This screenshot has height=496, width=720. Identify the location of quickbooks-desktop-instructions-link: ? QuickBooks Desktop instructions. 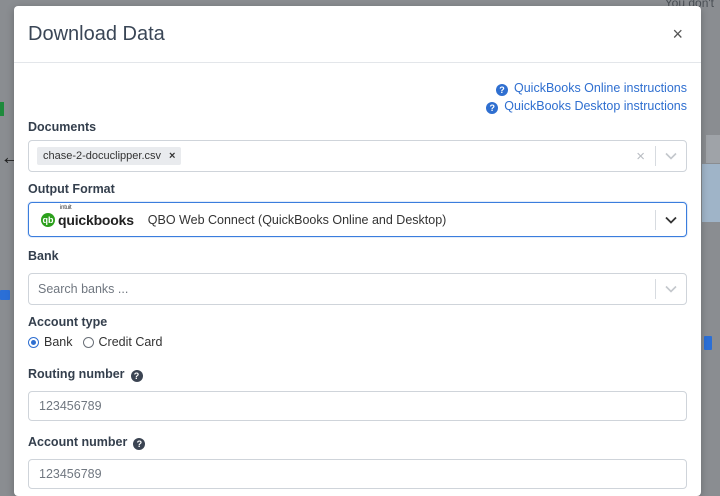
(357, 106).